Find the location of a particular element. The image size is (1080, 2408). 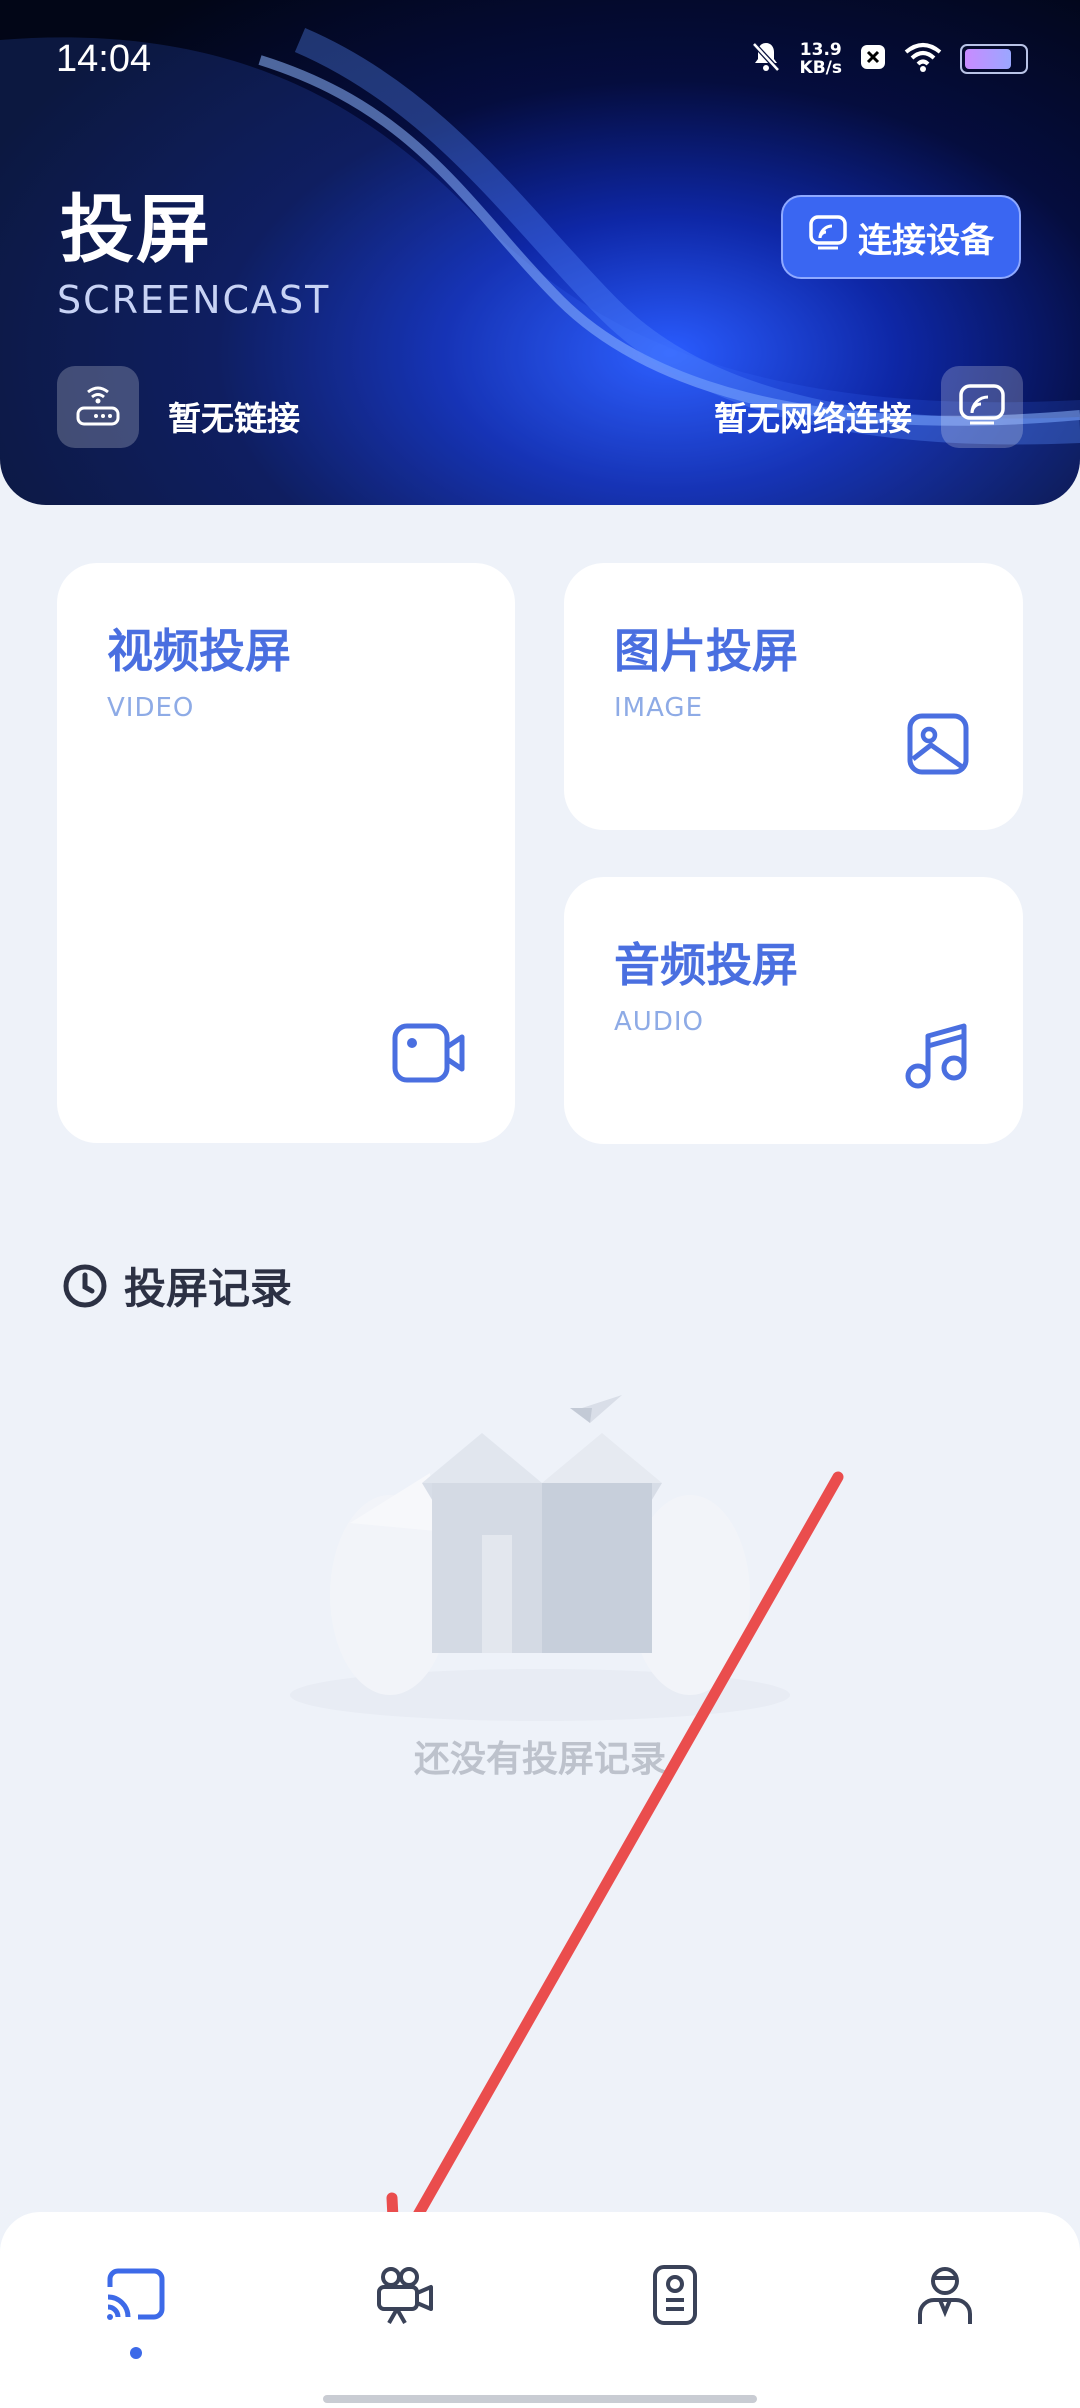

connect-device-button: 连接设备 is located at coordinates (901, 237).